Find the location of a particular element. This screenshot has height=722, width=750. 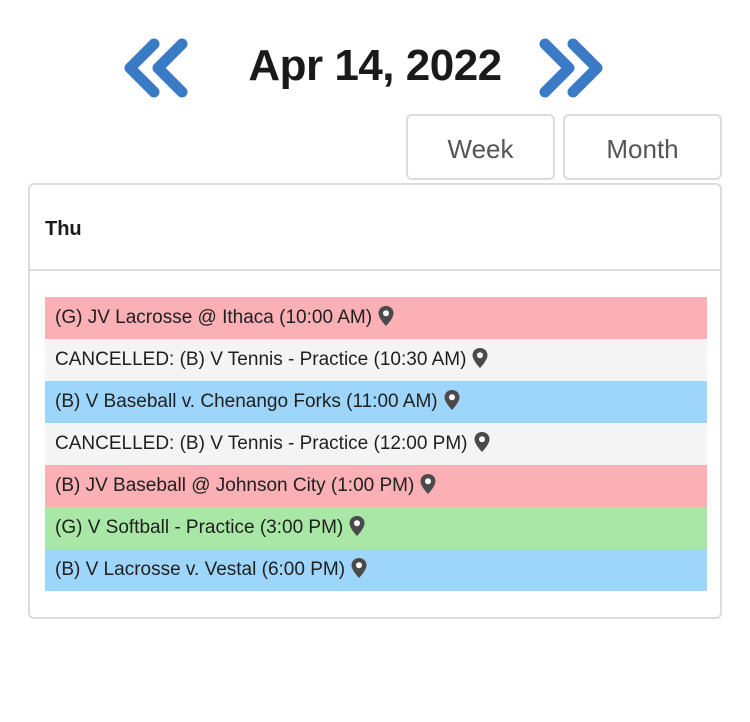

current-date-title: Apr 14, 2022 is located at coordinates (375, 65).